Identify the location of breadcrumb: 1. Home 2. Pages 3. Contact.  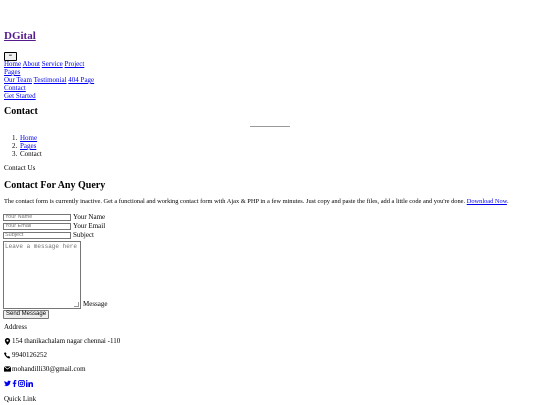
(27, 146).